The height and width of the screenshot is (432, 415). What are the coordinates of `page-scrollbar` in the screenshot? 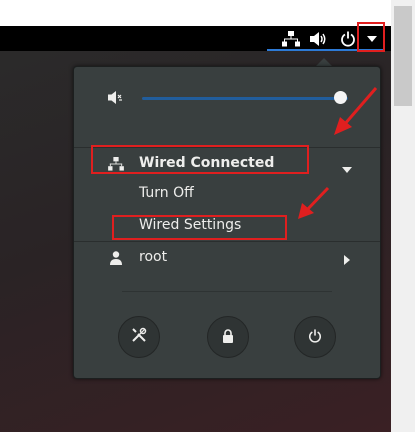 It's located at (403, 216).